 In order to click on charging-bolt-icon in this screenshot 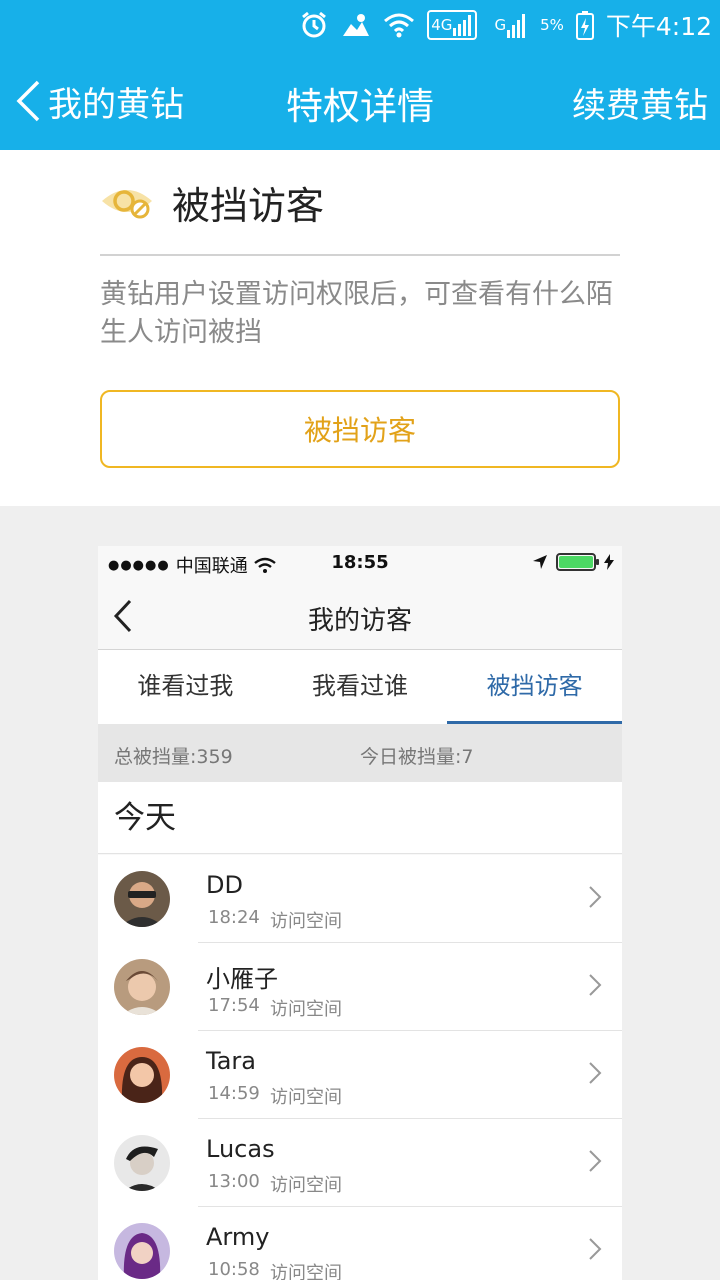, I will do `click(609, 562)`.